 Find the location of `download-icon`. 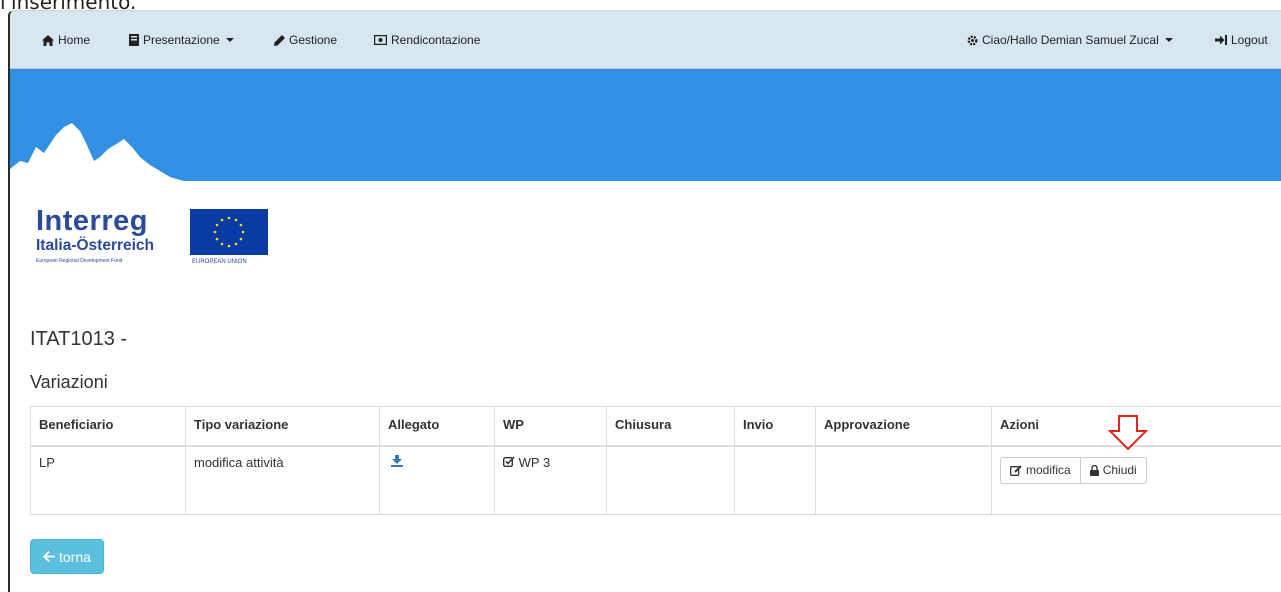

download-icon is located at coordinates (397, 460).